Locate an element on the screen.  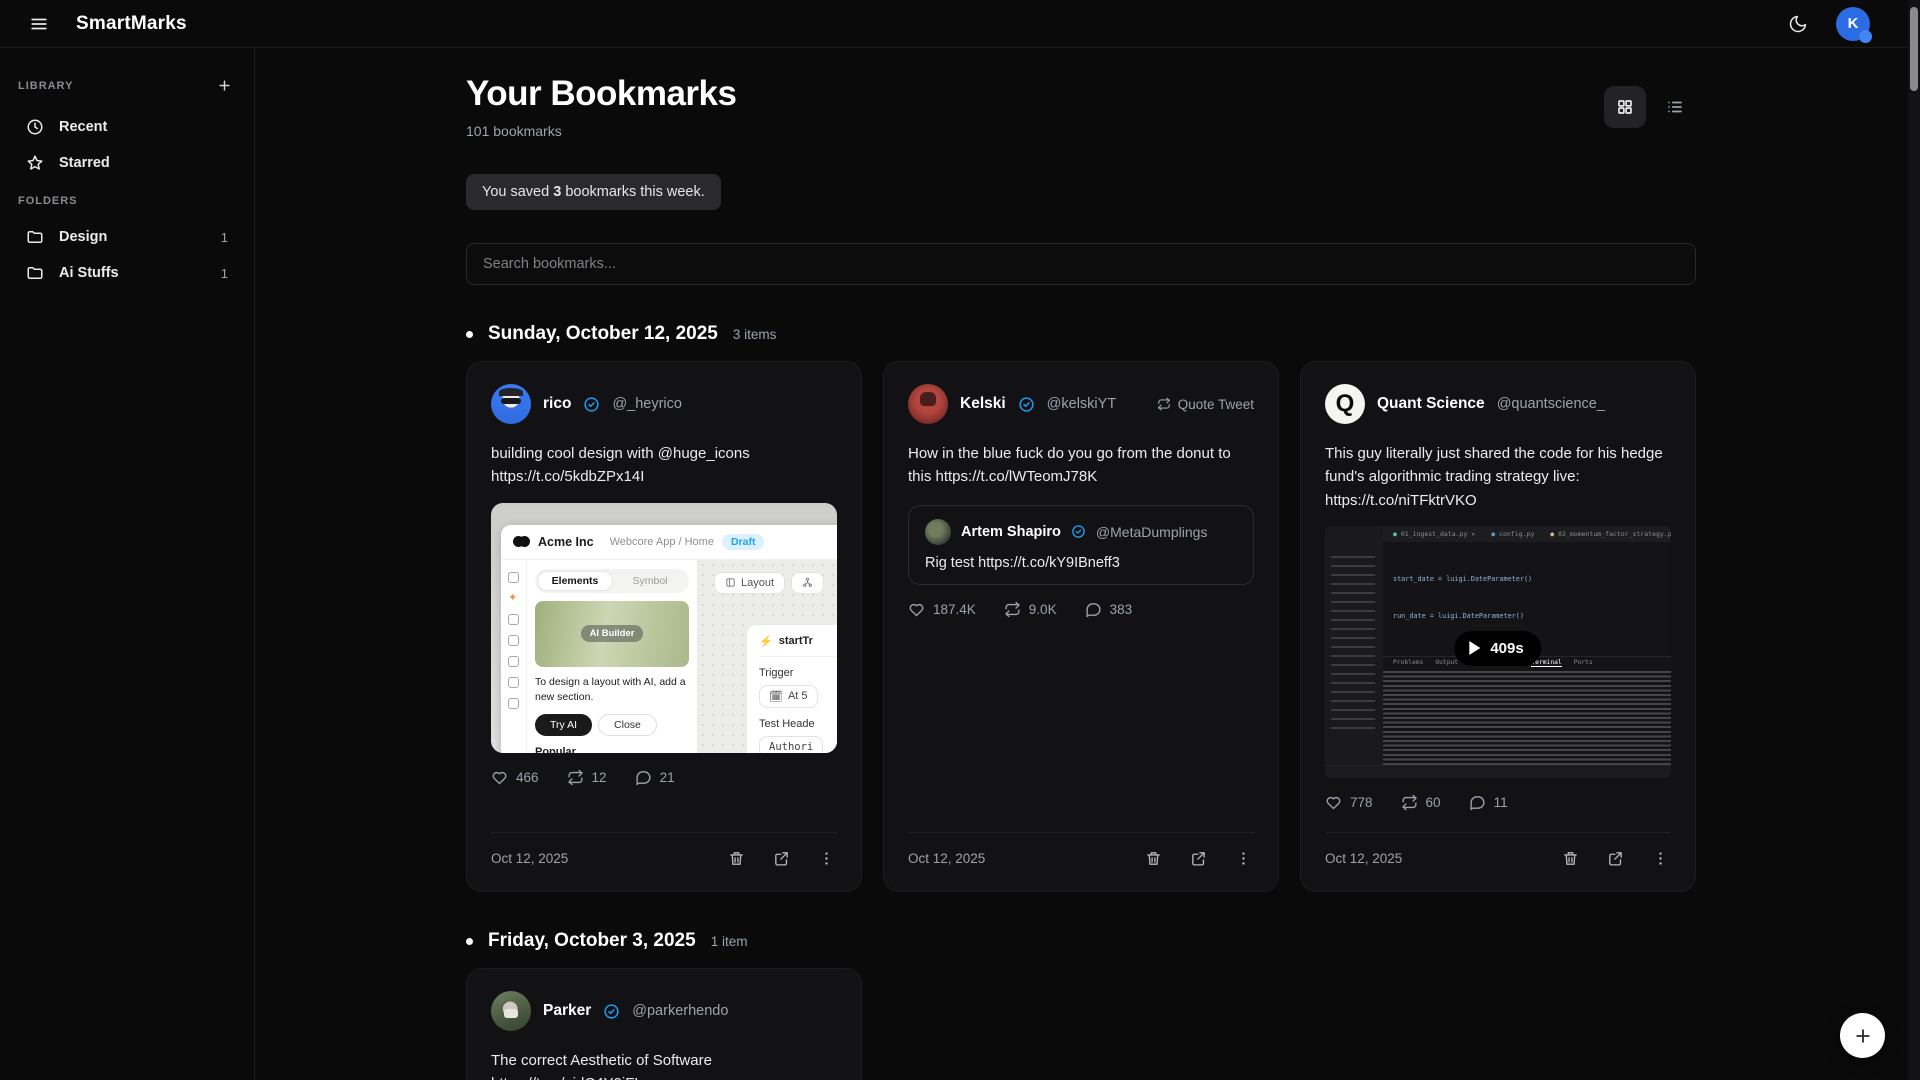
section-date: Sunday, October 12, 2025 is located at coordinates (603, 333).